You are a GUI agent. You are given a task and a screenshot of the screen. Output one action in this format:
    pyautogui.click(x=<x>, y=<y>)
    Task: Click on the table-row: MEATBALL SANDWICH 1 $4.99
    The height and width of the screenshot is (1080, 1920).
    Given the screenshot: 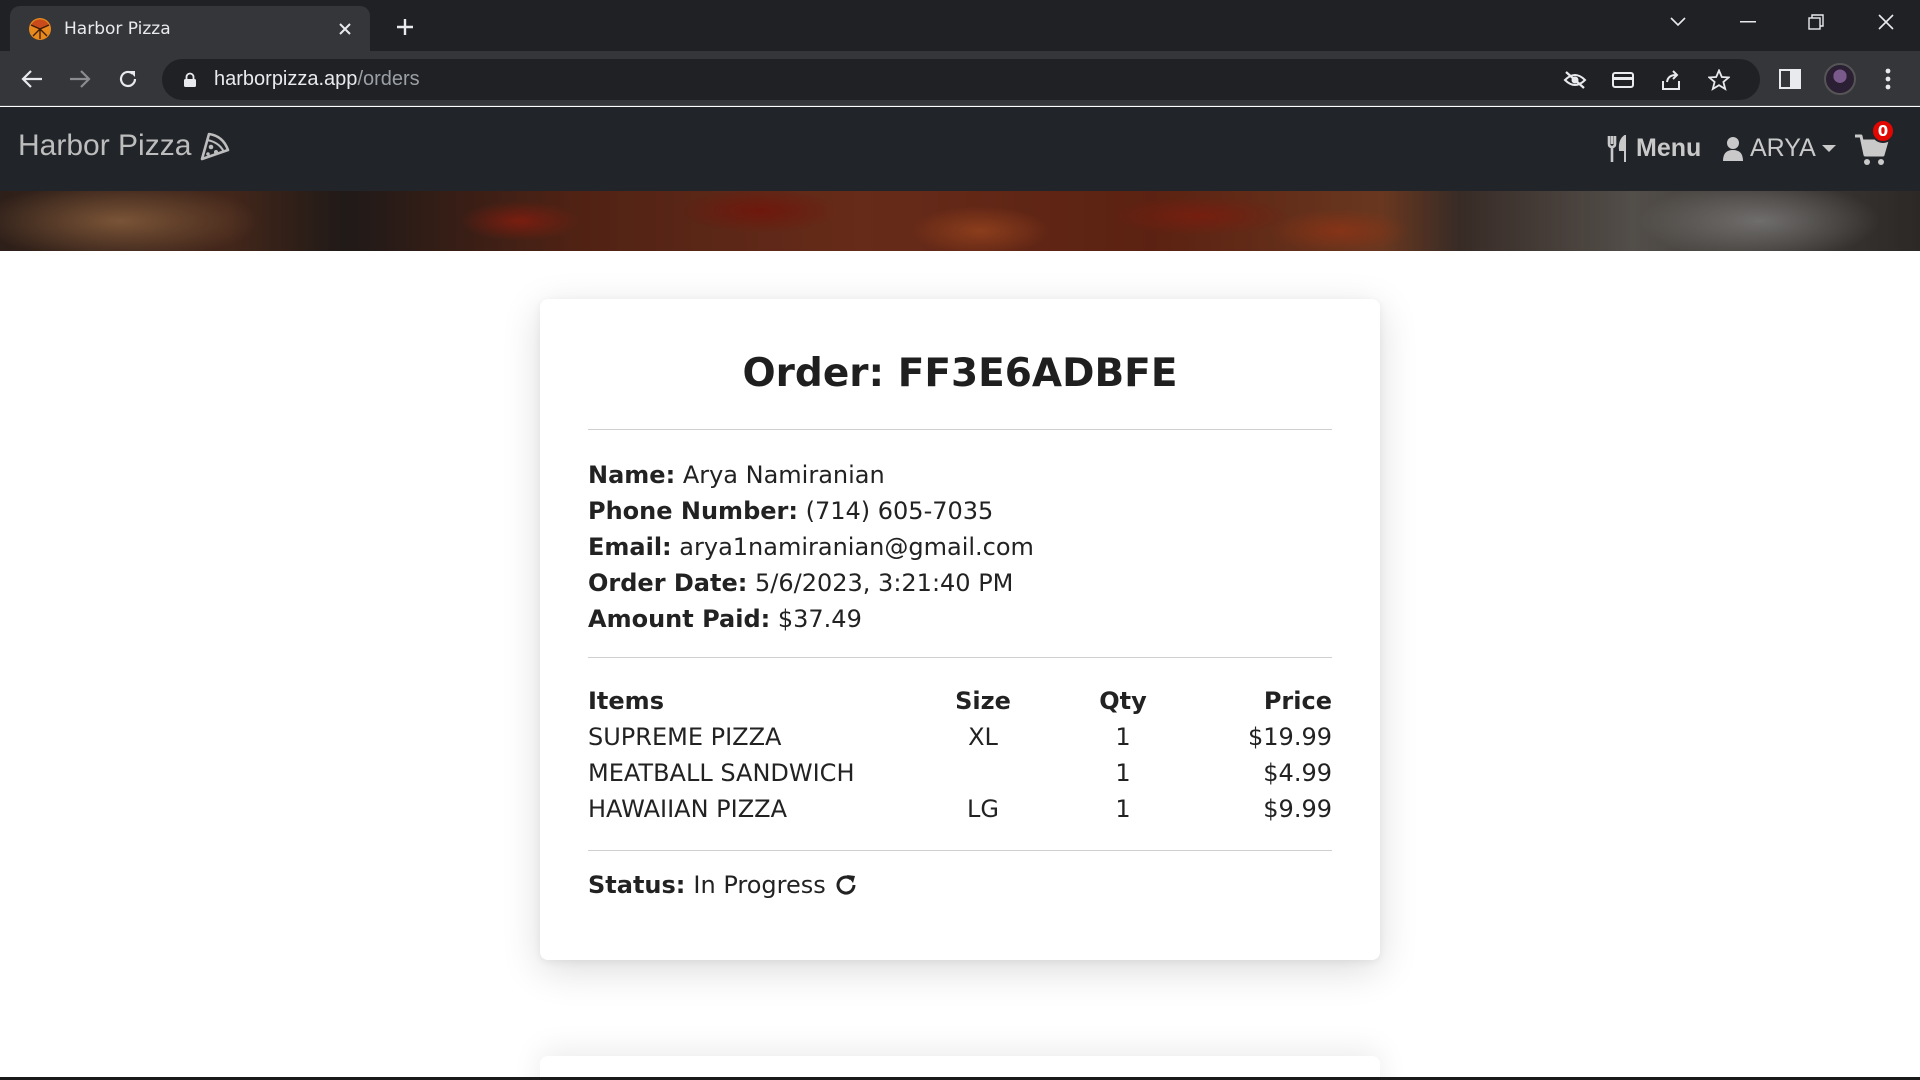 What is the action you would take?
    pyautogui.click(x=960, y=773)
    